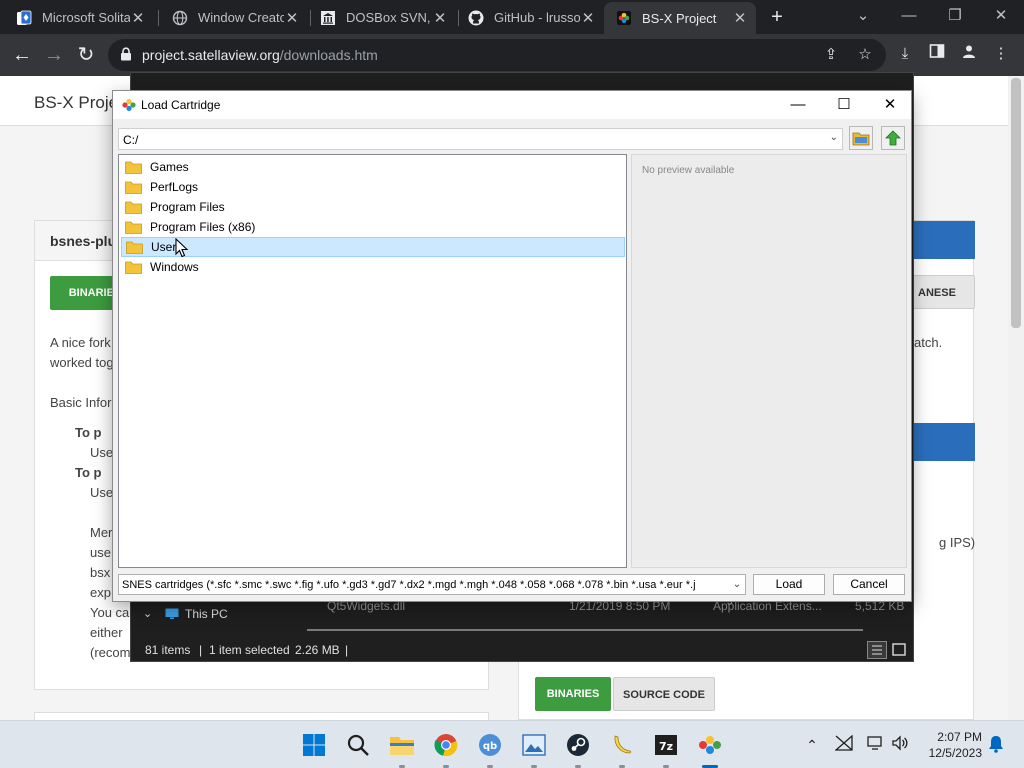  I want to click on dialog-minimize-icon: —, so click(798, 105).